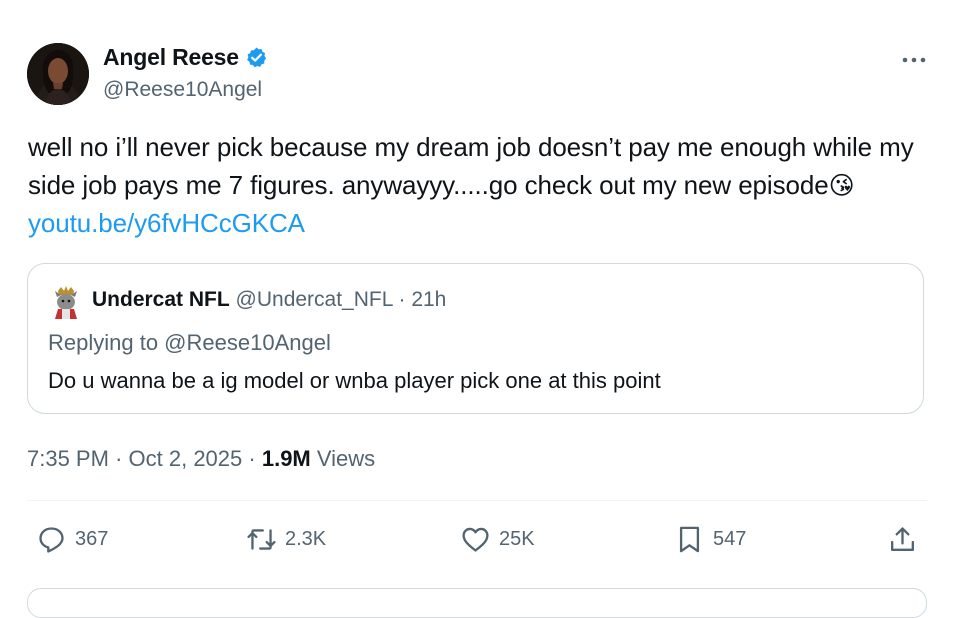 This screenshot has height=618, width=959. I want to click on reply-button: 367, so click(72, 539).